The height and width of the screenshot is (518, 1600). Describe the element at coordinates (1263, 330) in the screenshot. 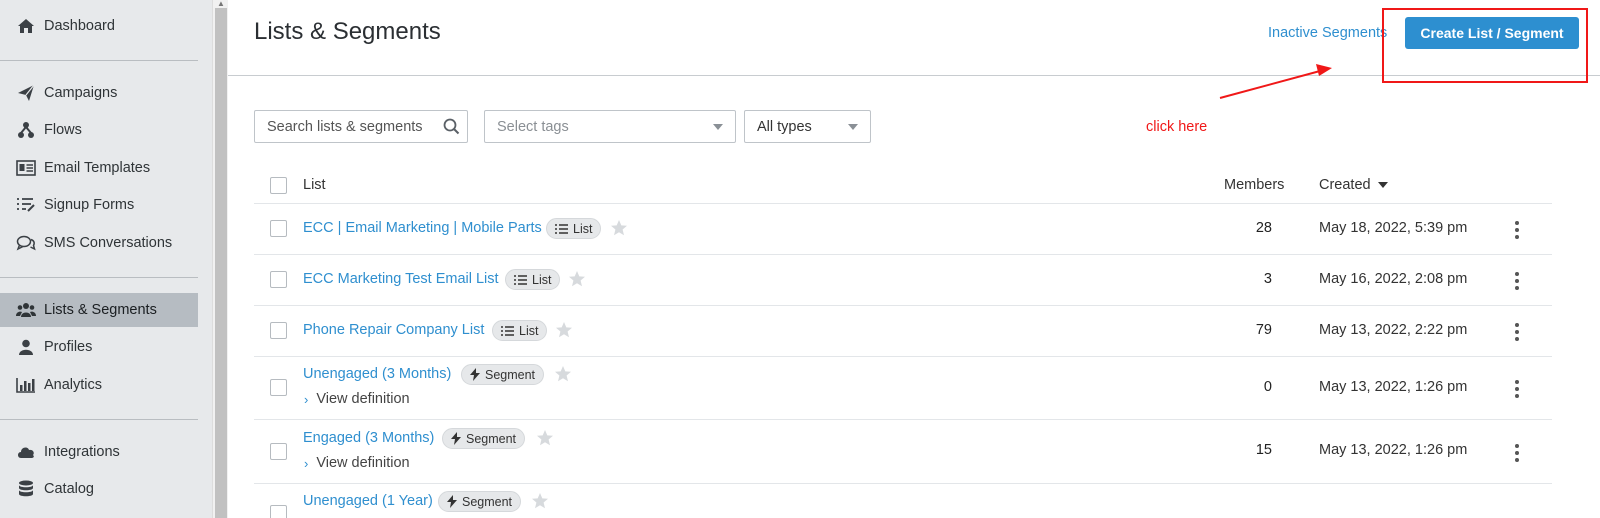

I see `members-count: 79` at that location.